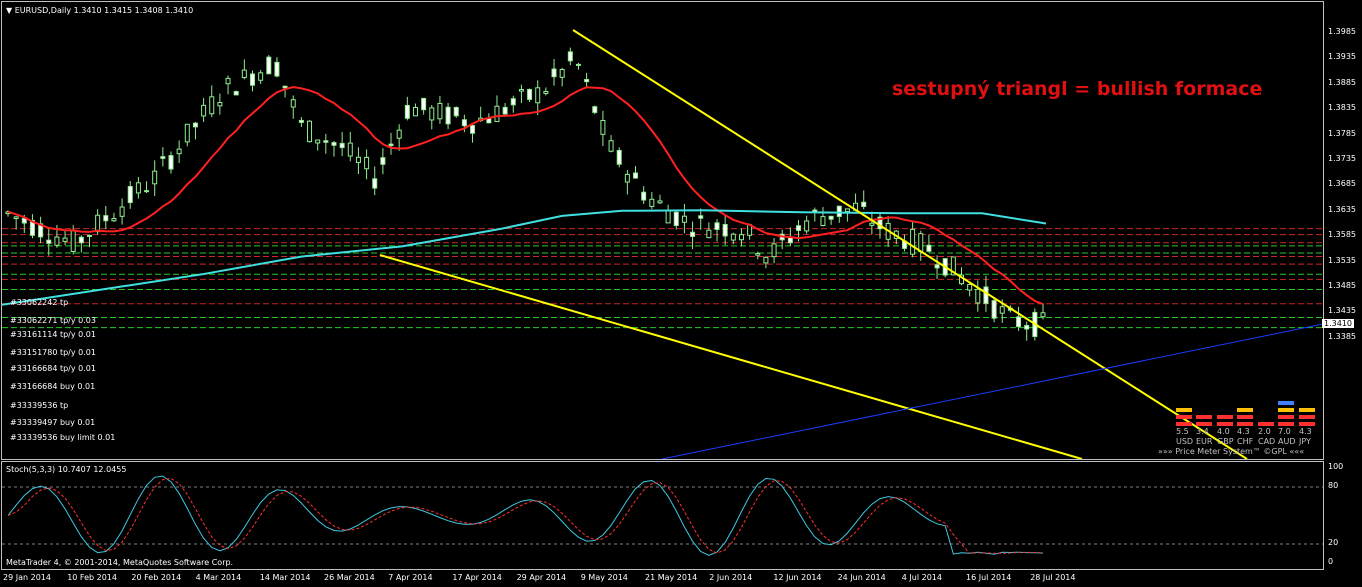  I want to click on stochastic-signal-line, so click(525, 515).